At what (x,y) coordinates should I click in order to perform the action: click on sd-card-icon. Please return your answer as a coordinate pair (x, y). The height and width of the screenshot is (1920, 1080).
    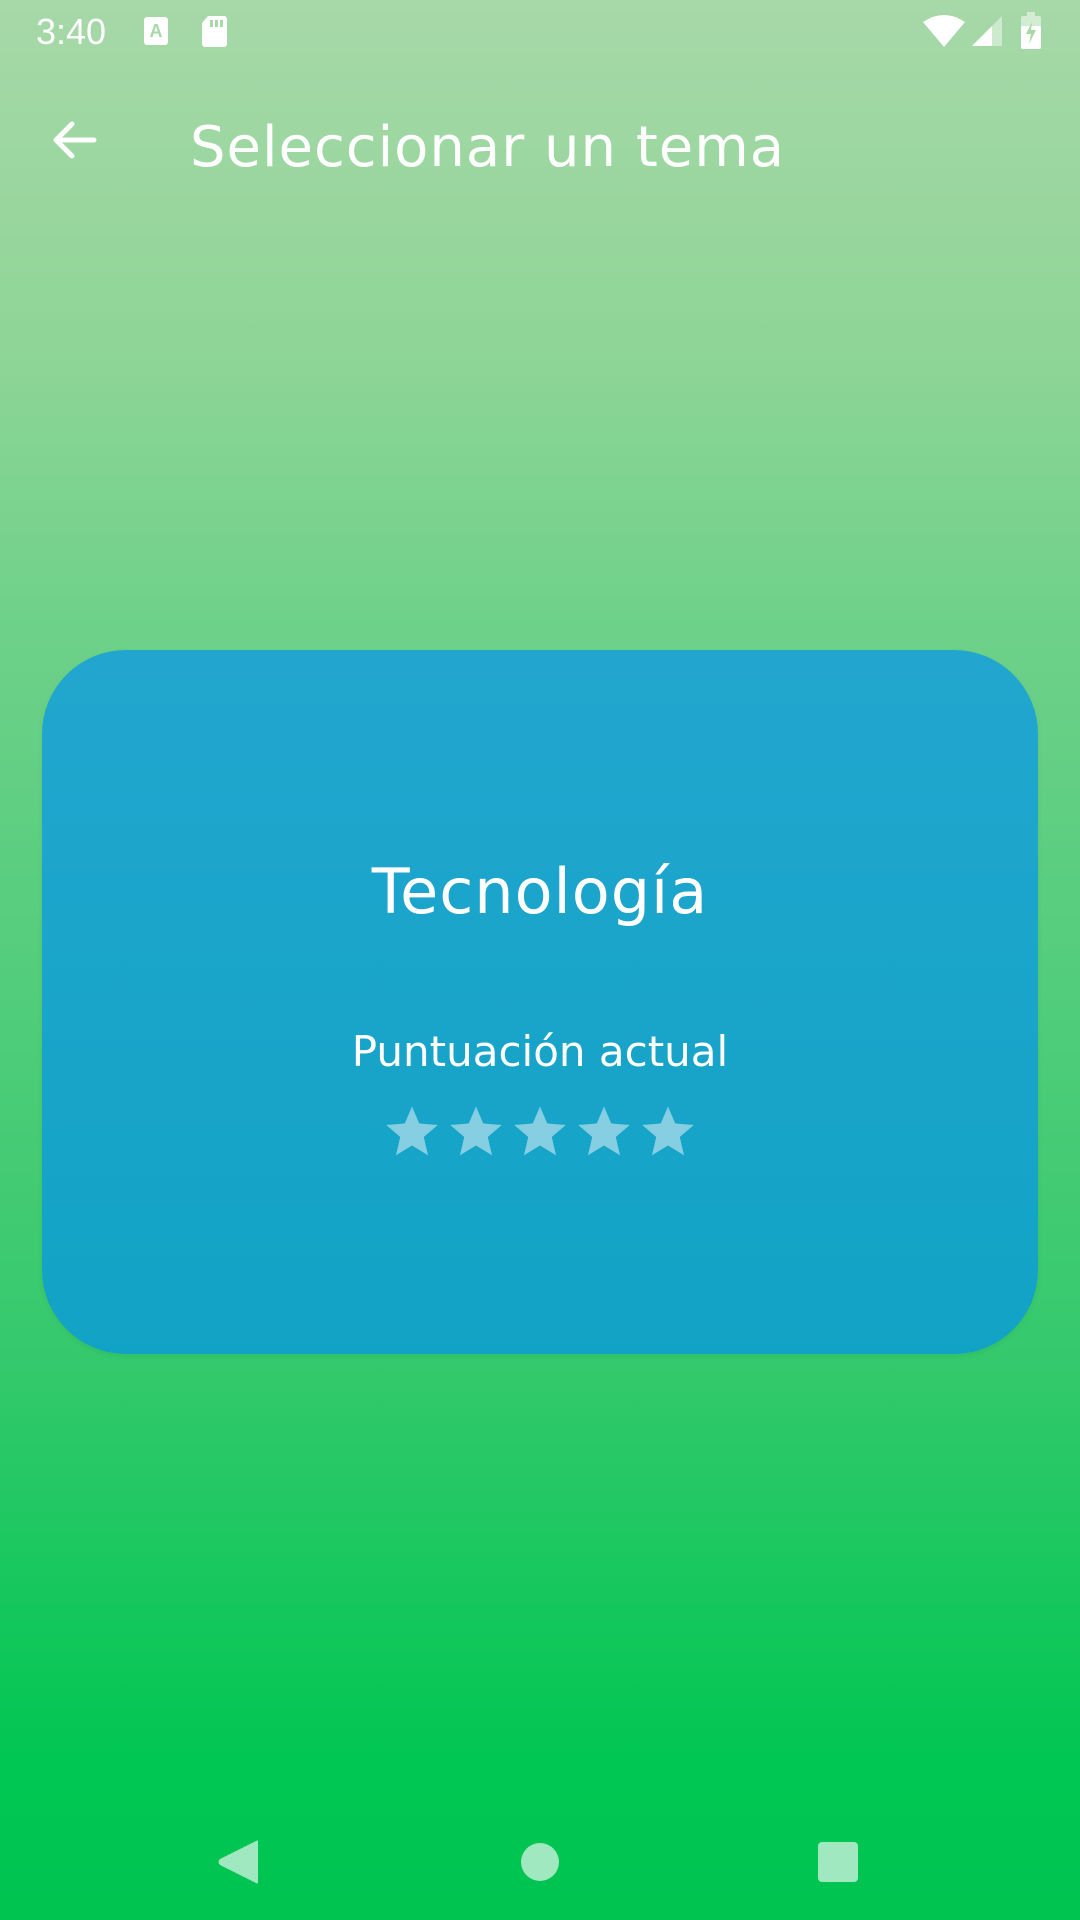
    Looking at the image, I should click on (214, 33).